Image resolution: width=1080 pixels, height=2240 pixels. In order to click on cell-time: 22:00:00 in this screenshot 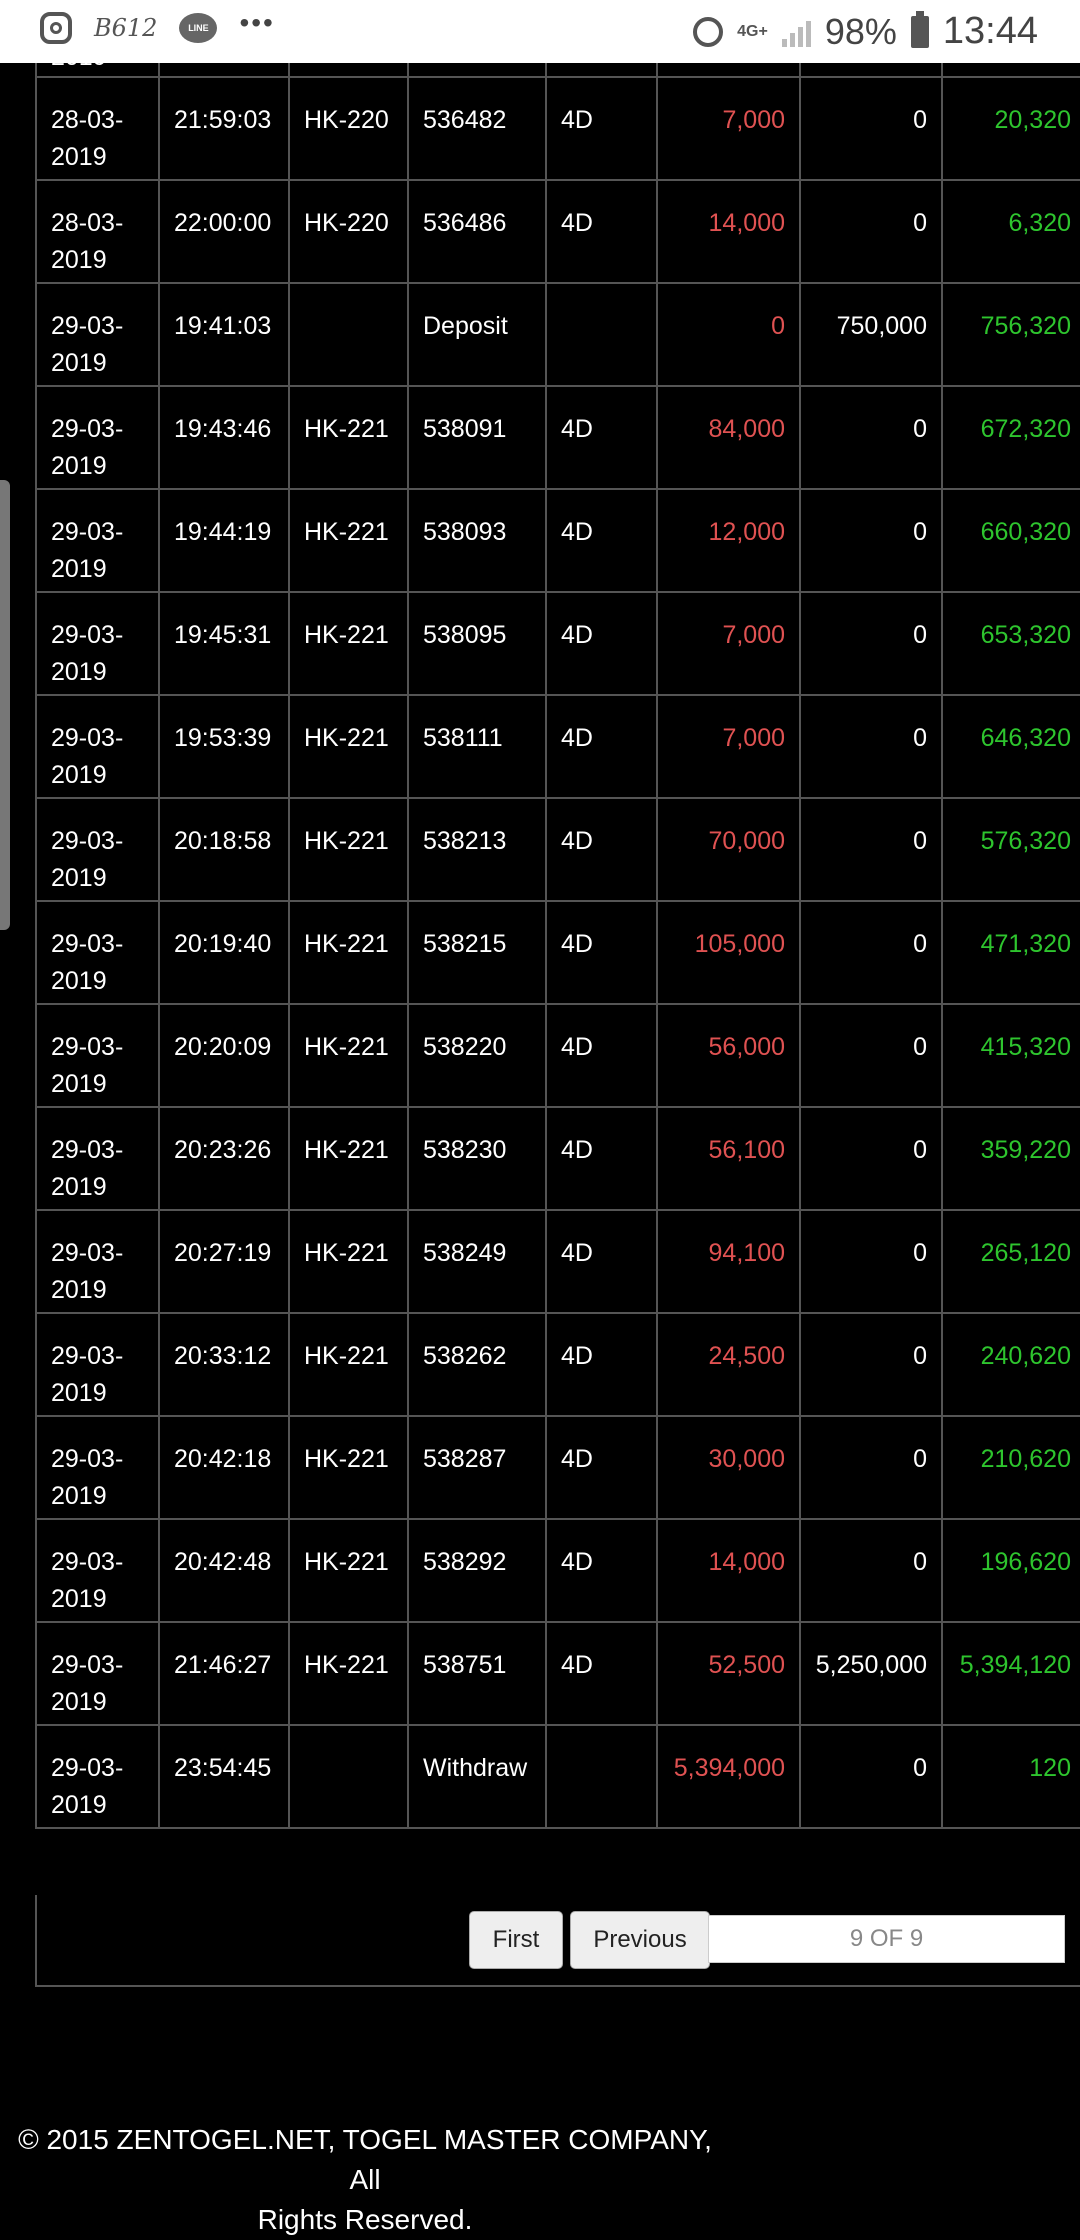, I will do `click(224, 231)`.